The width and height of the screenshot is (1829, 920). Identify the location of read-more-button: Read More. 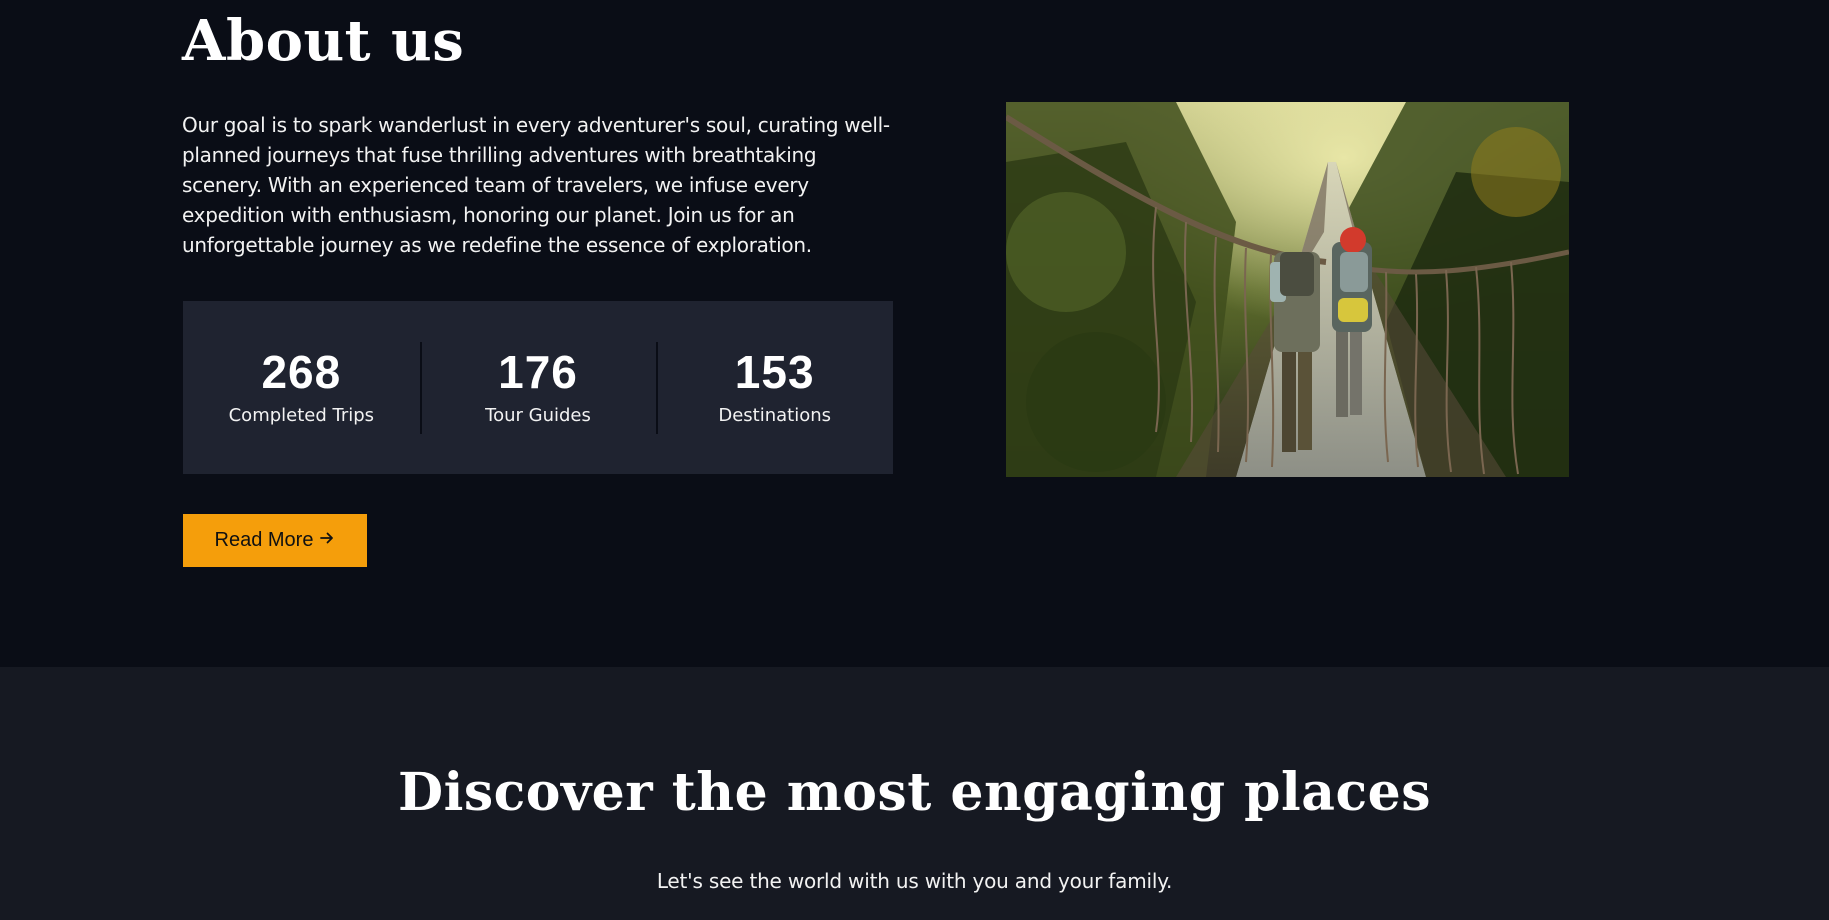
(275, 540).